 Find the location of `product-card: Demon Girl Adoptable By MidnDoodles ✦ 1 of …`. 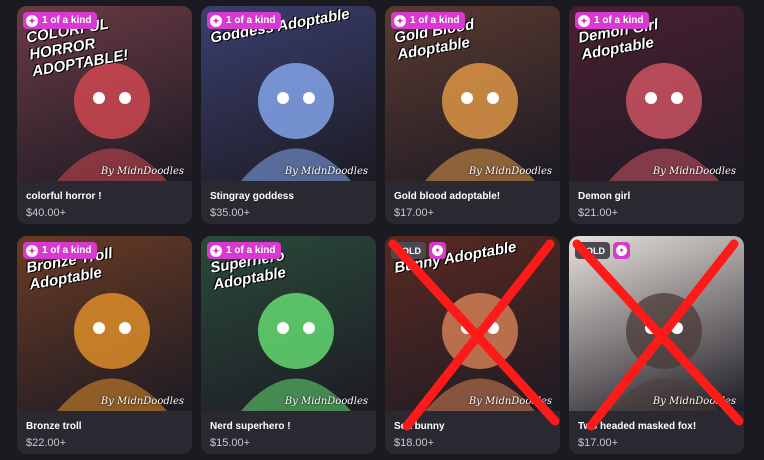

product-card: Demon Girl Adoptable By MidnDoodles ✦ 1 of … is located at coordinates (656, 115).